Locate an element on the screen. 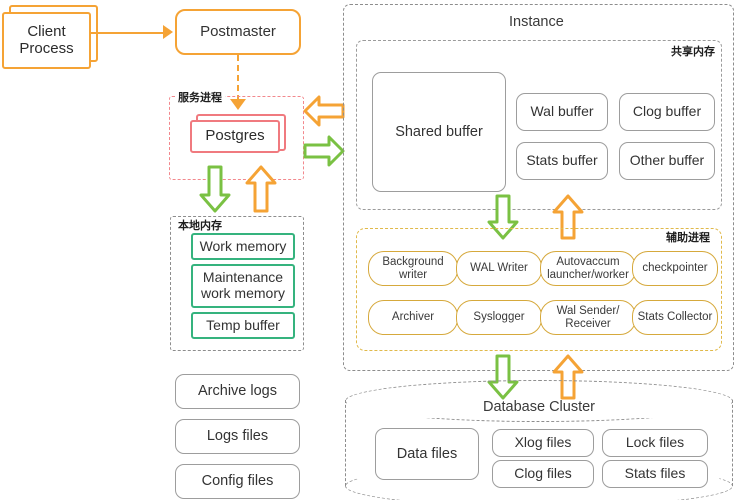  wal-buffer-box: Wal buffer is located at coordinates (562, 112).